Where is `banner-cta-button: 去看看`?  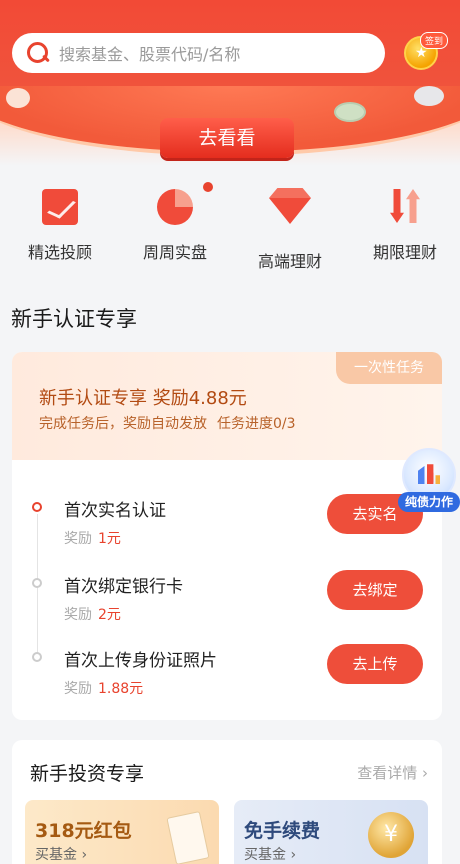 banner-cta-button: 去看看 is located at coordinates (227, 138).